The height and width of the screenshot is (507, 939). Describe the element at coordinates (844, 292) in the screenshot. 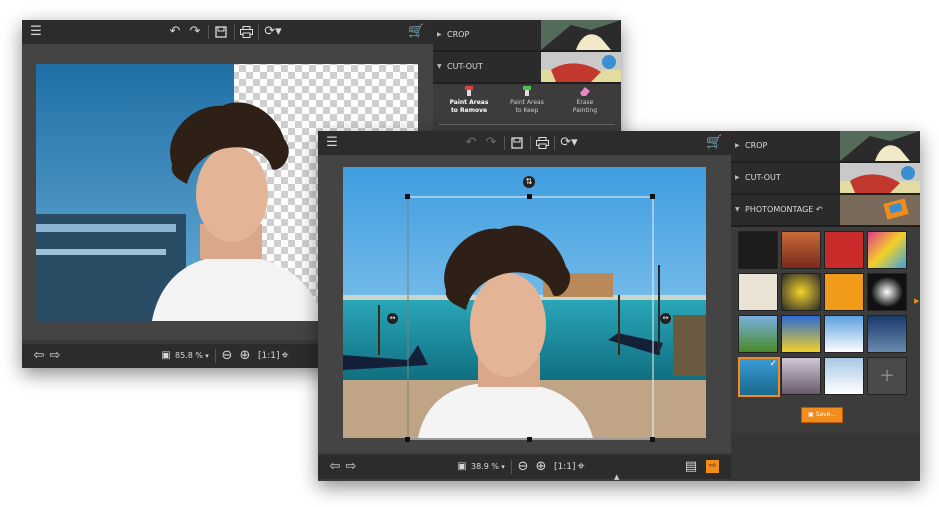

I see `template-thumb-bokeh` at that location.